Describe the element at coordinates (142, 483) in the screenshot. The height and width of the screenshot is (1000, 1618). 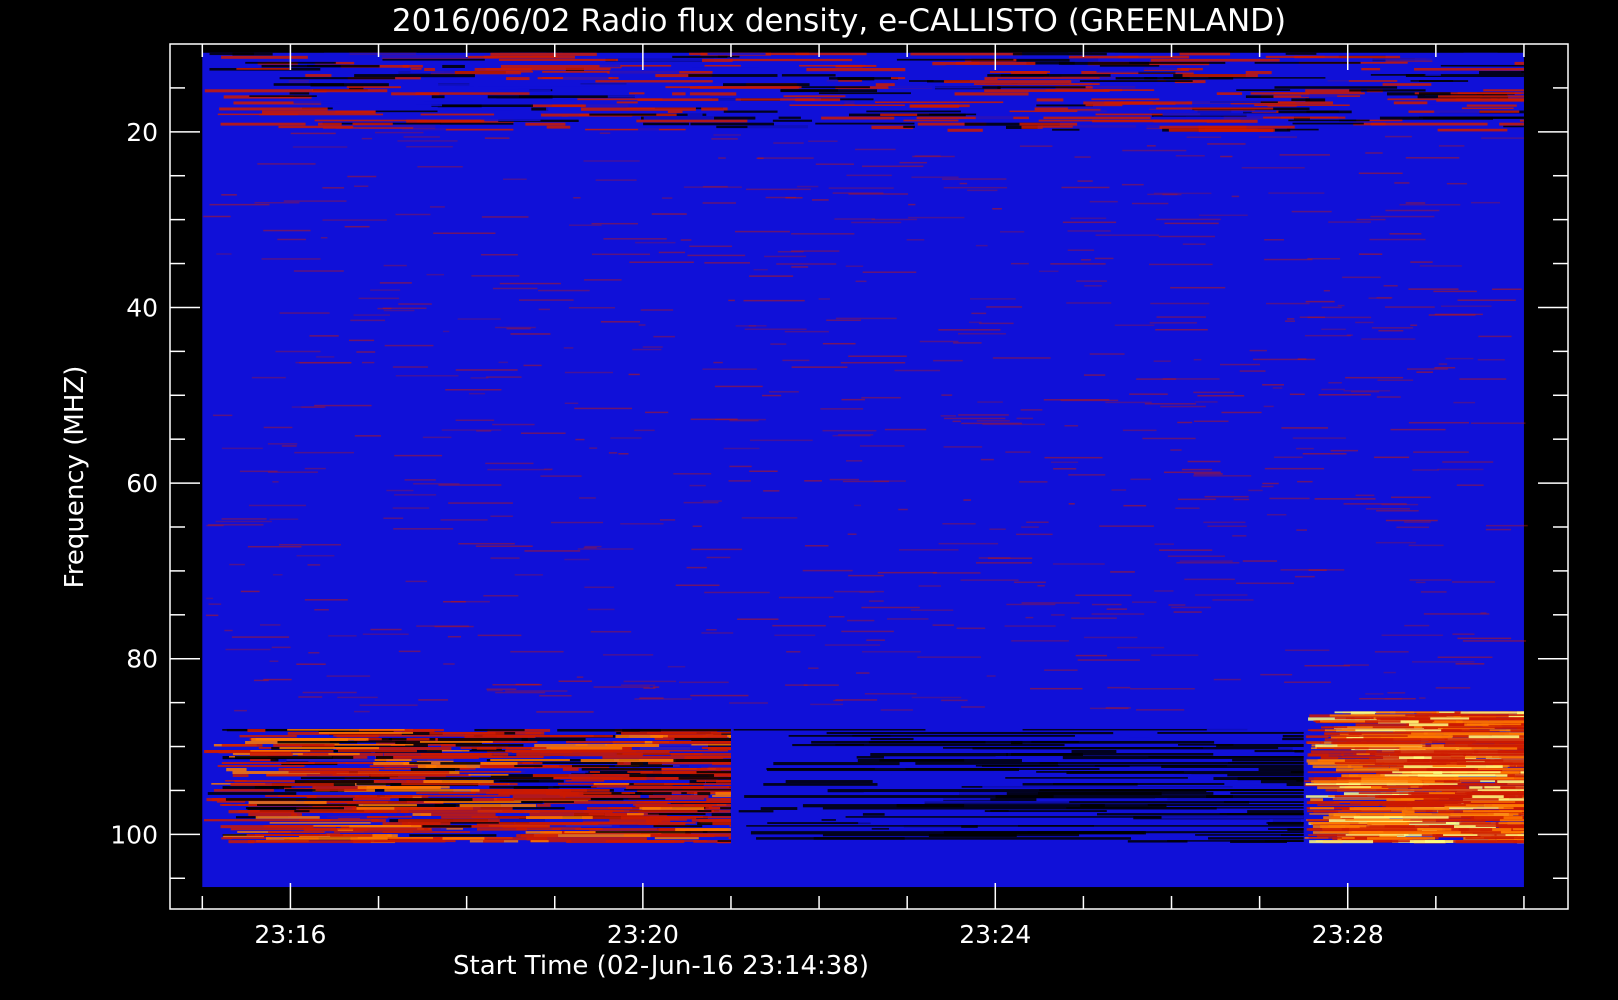
I see `y-tick-label: 60` at that location.